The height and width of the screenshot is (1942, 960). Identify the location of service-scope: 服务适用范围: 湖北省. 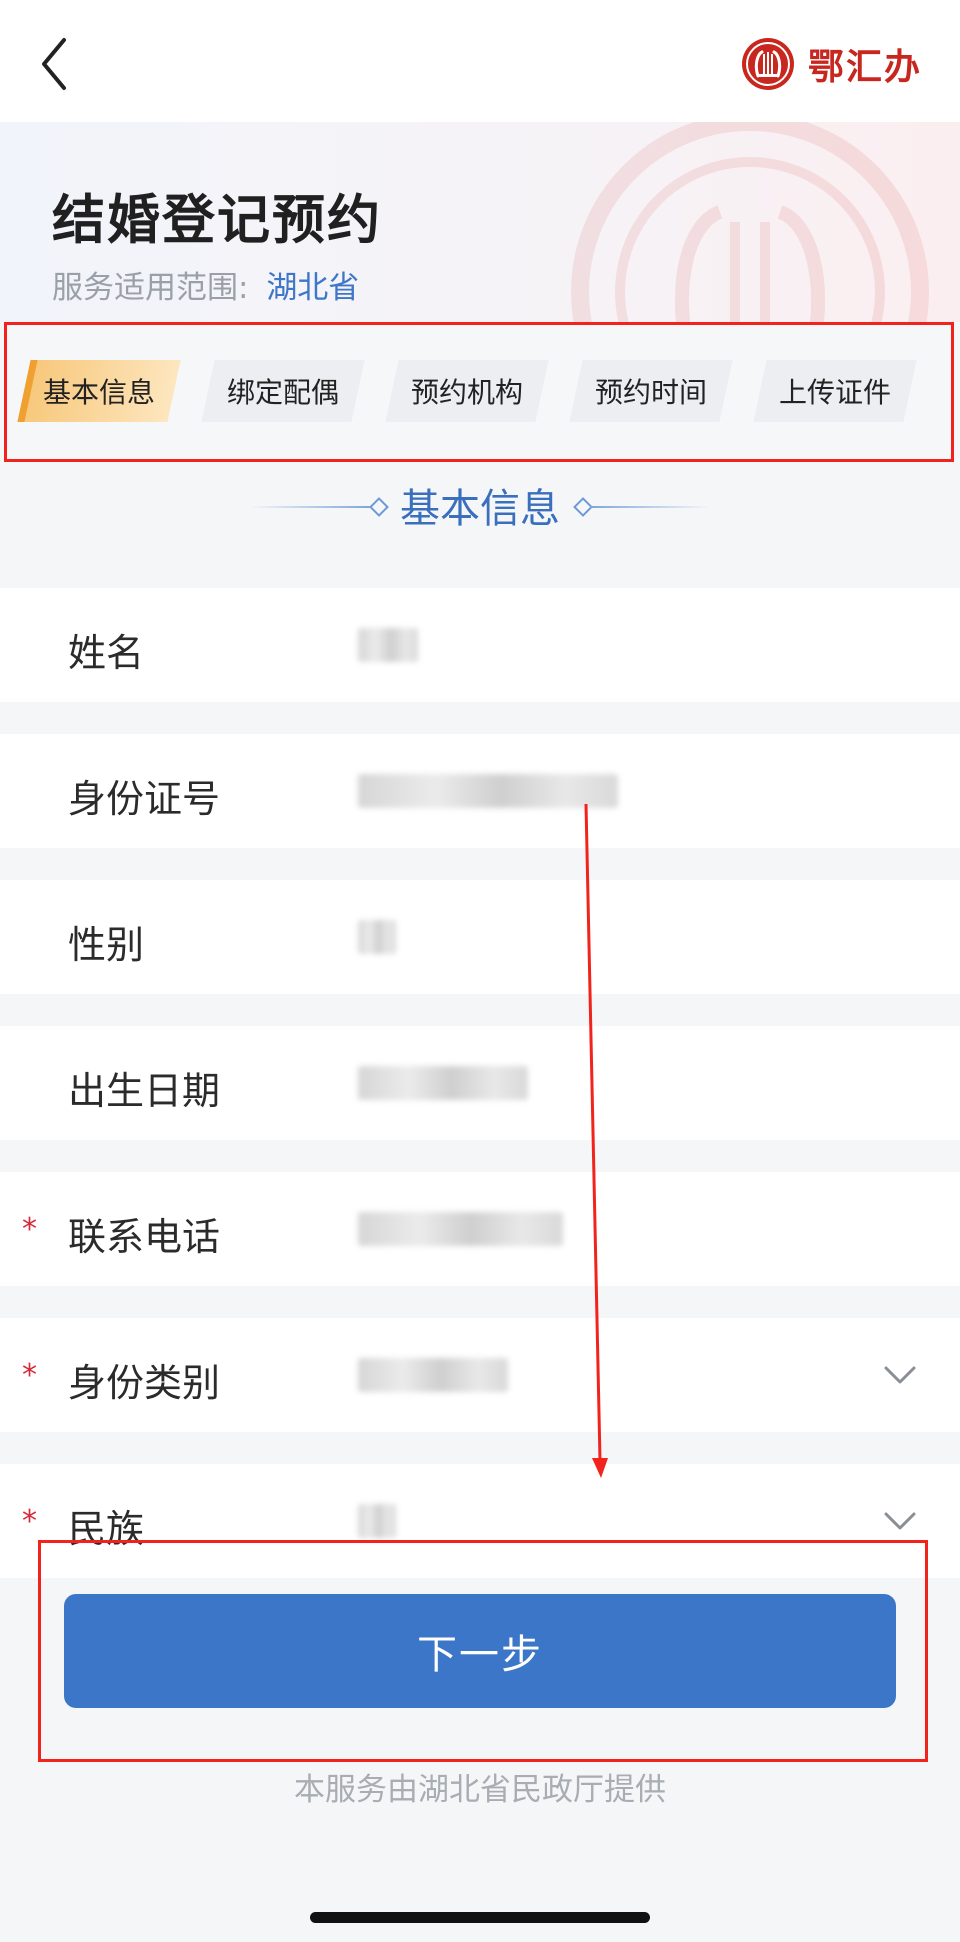
(205, 284).